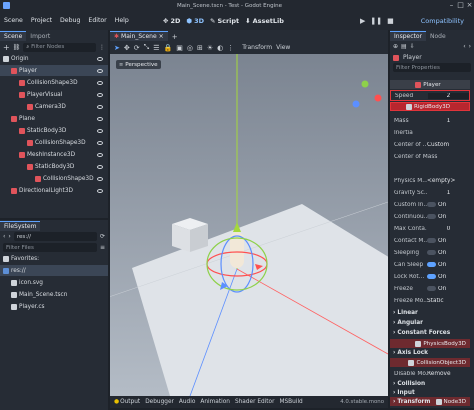 The image size is (474, 410). I want to click on list-tool-icon: ☰, so click(156, 48).